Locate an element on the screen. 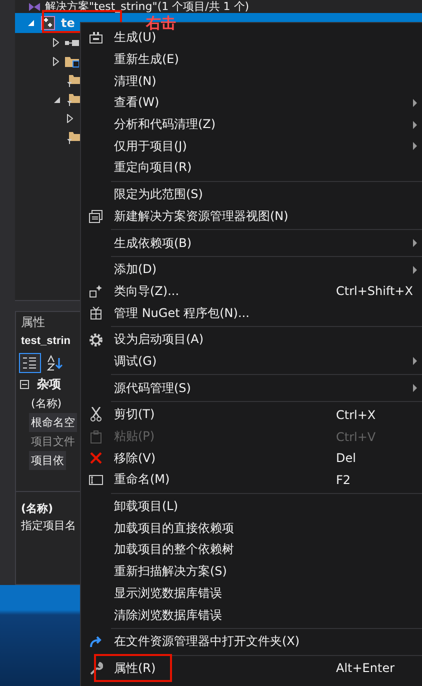  panel-title: 属性 is located at coordinates (33, 322).